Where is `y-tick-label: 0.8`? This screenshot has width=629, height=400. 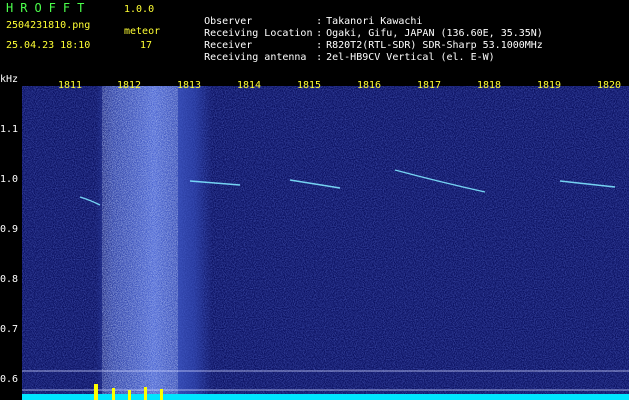 y-tick-label: 0.8 is located at coordinates (9, 279).